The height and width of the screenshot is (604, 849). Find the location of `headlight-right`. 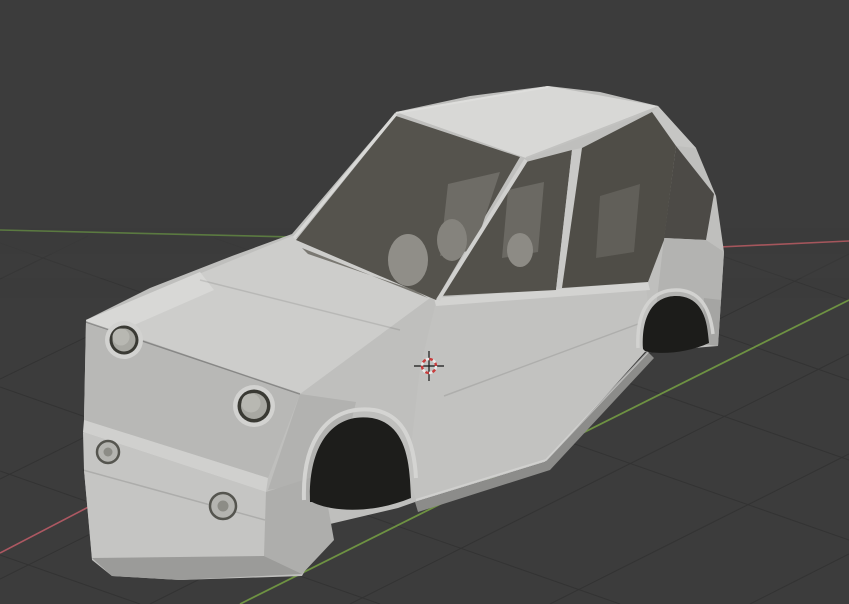

headlight-right is located at coordinates (254, 406).